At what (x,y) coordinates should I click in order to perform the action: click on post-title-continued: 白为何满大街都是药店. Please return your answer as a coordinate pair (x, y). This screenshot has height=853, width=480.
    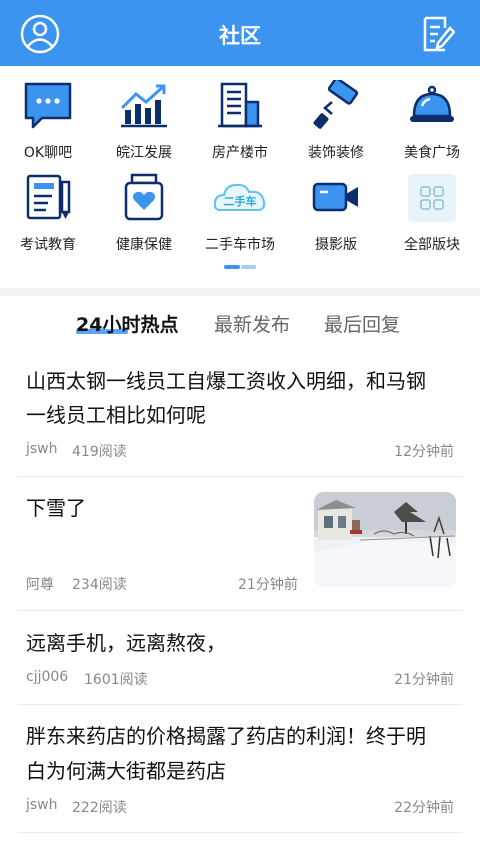
    Looking at the image, I should click on (126, 771).